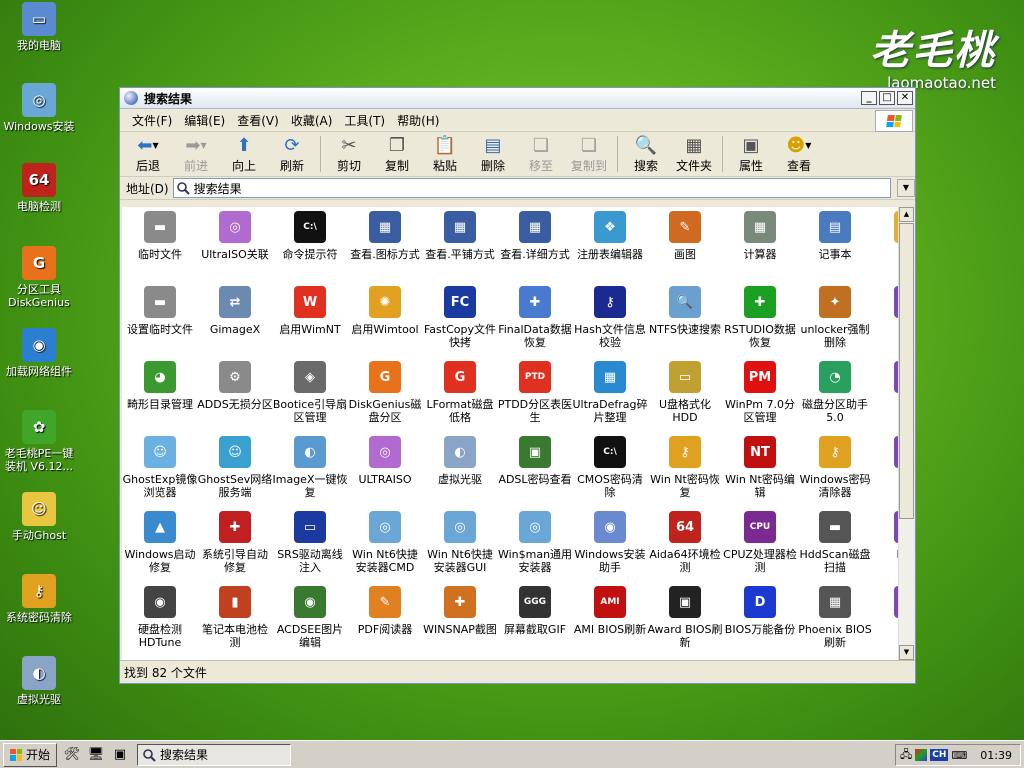  I want to click on toolbar-button: ▦ 文件夹, so click(694, 154).